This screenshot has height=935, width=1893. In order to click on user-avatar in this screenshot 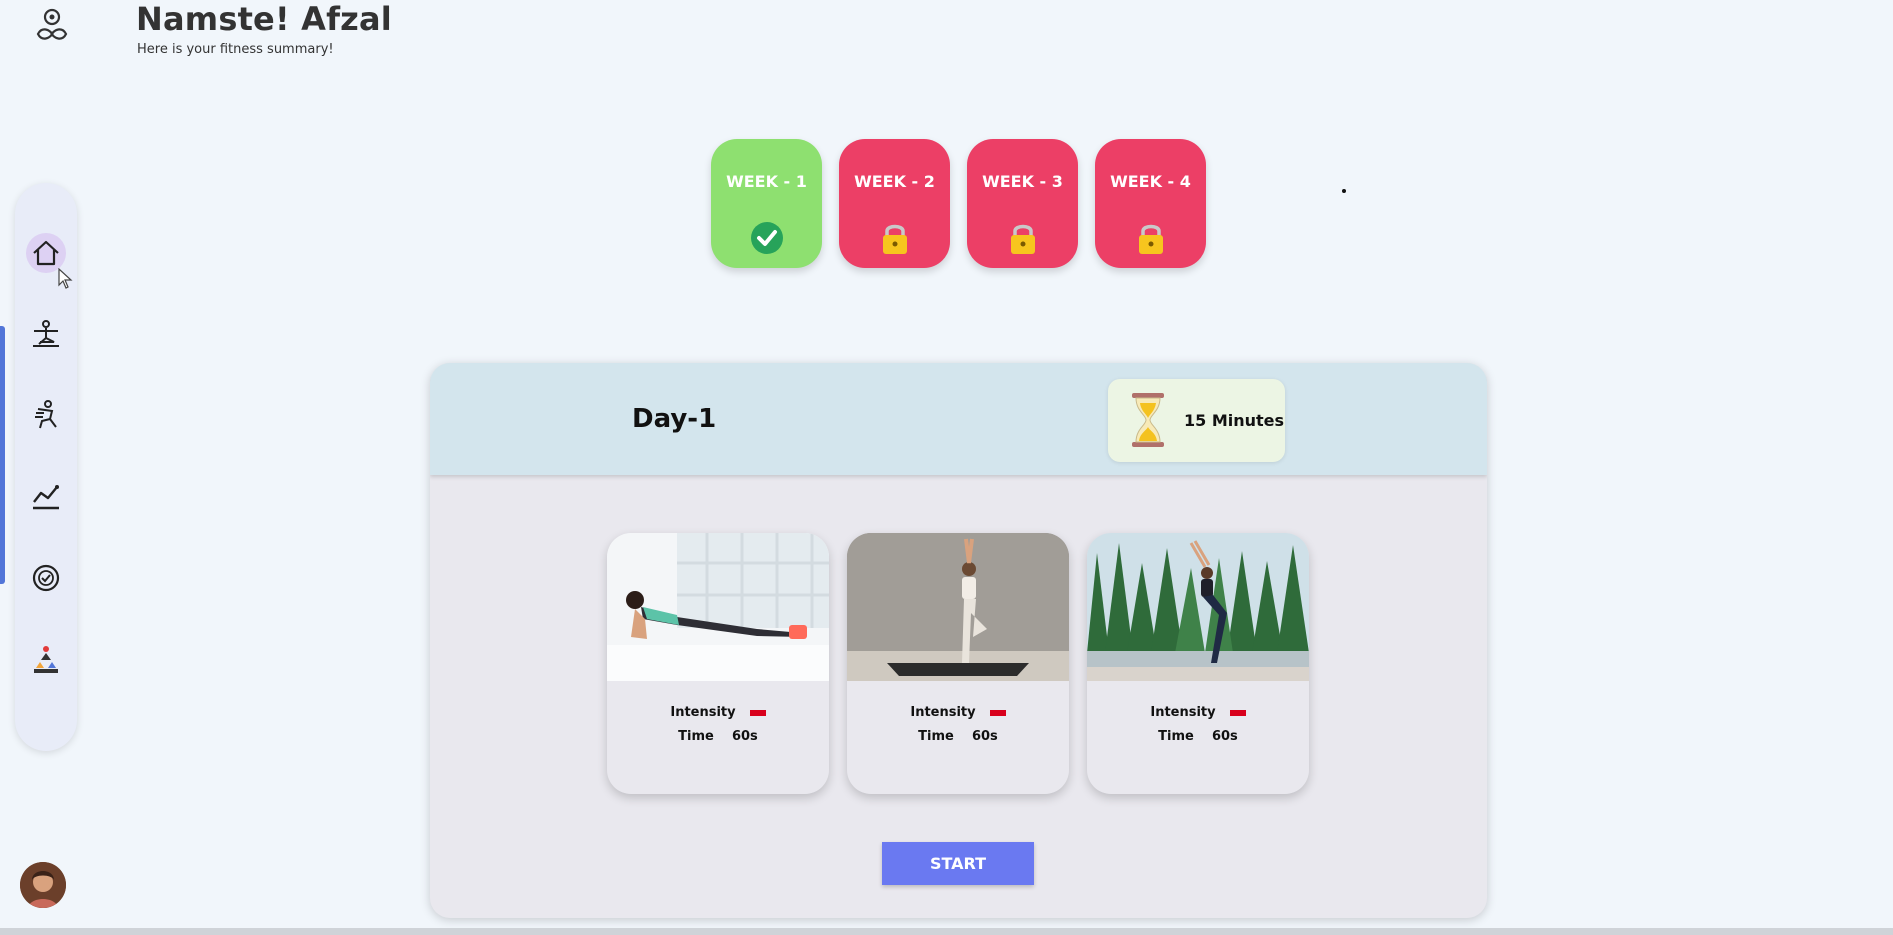, I will do `click(43, 885)`.